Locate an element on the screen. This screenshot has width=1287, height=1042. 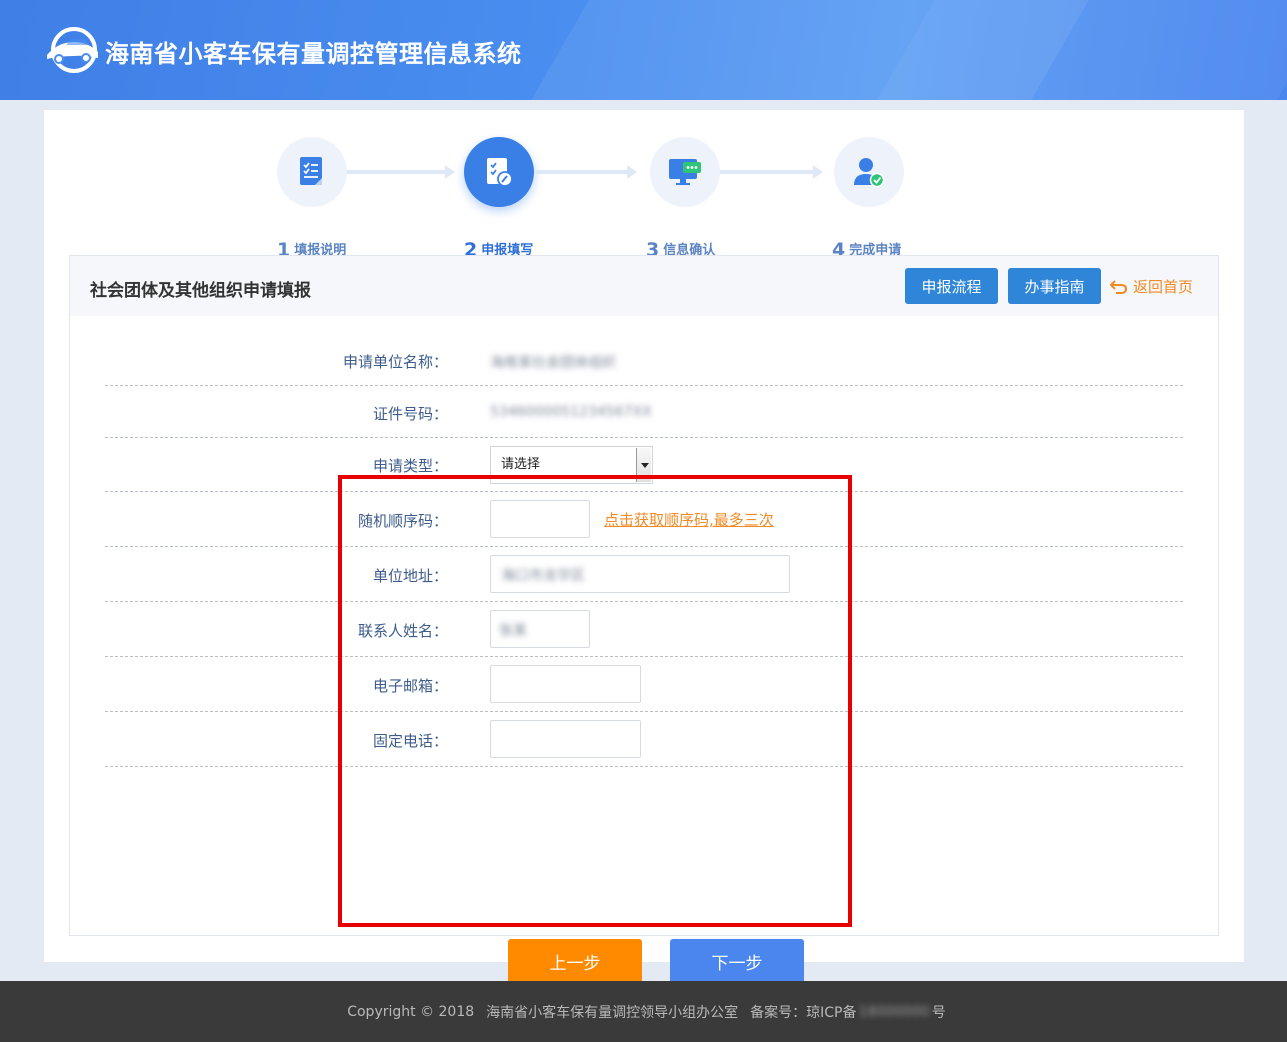
flow-button: 申报流程 is located at coordinates (951, 286).